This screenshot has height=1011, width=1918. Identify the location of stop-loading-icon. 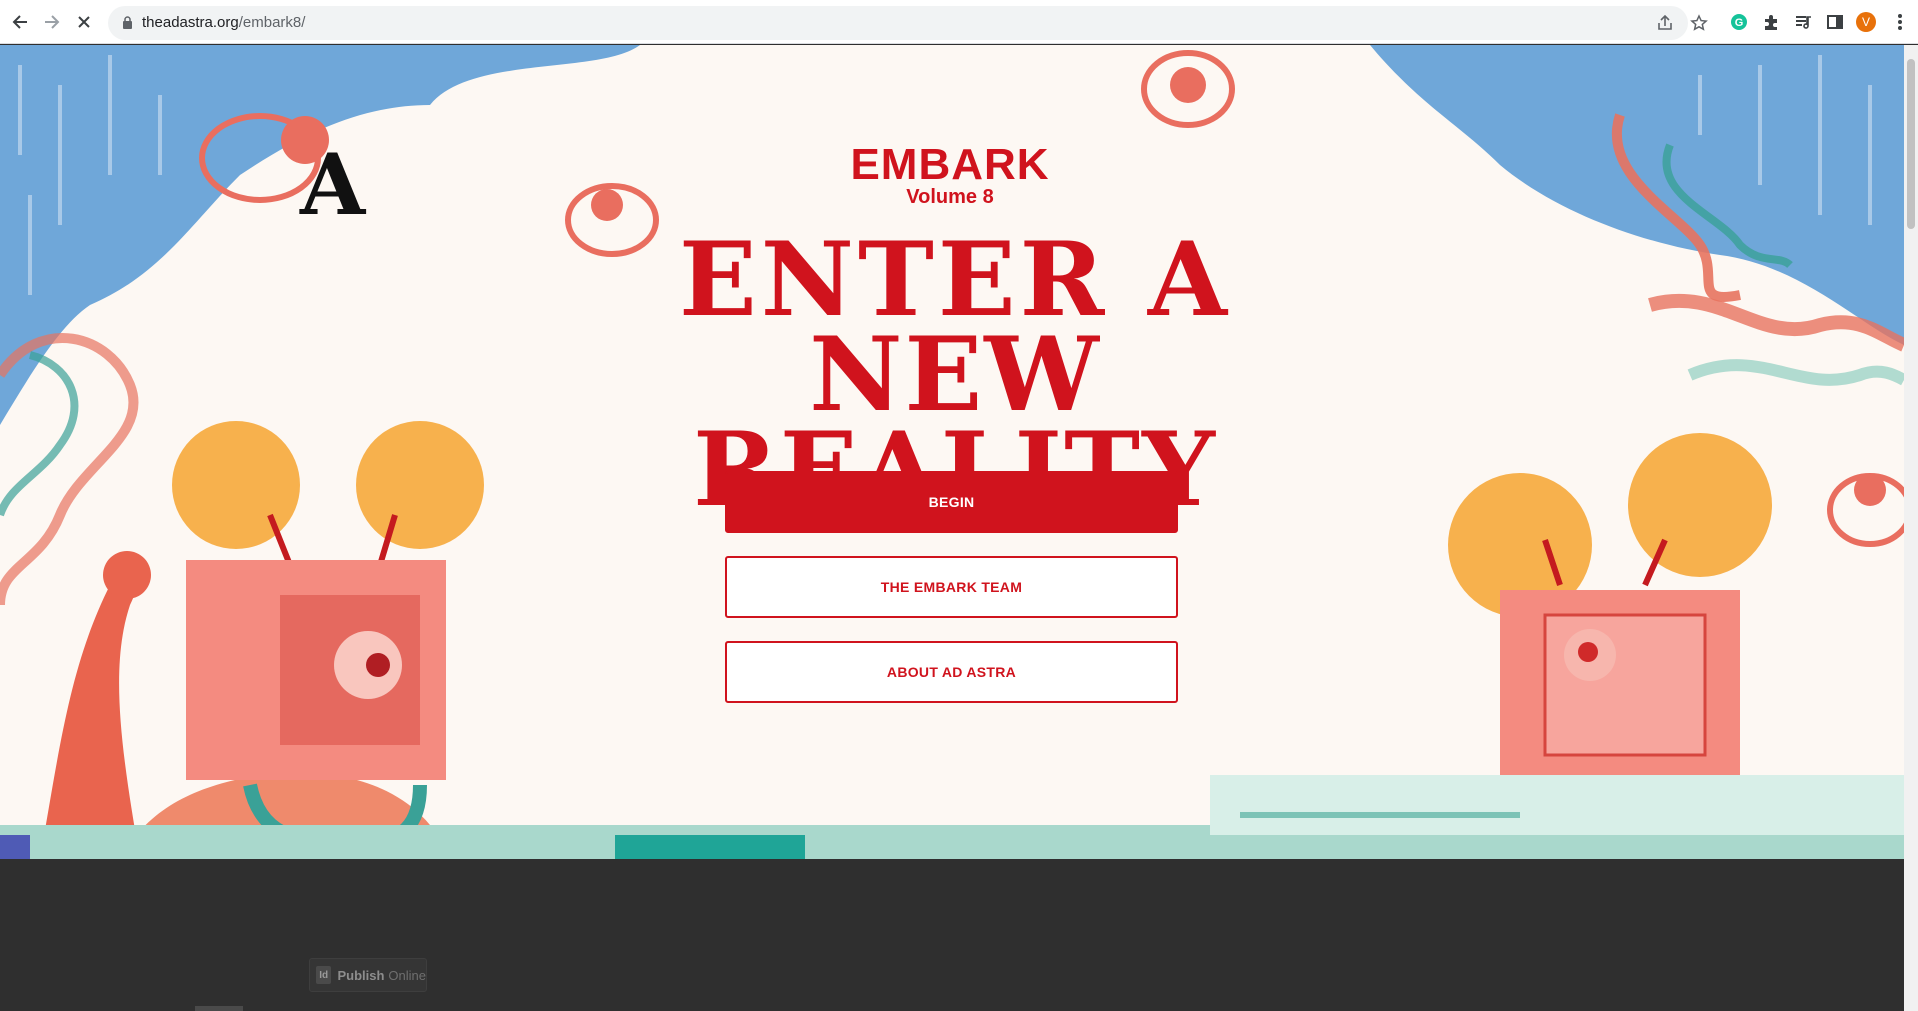
(84, 22).